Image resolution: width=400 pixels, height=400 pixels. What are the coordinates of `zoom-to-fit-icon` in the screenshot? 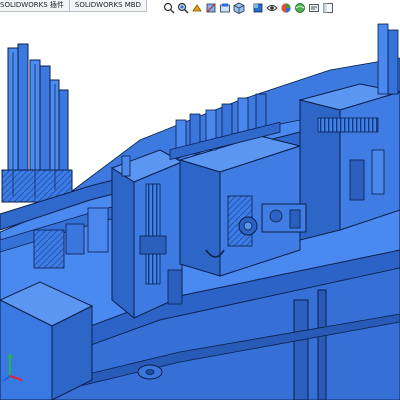 It's located at (168, 8).